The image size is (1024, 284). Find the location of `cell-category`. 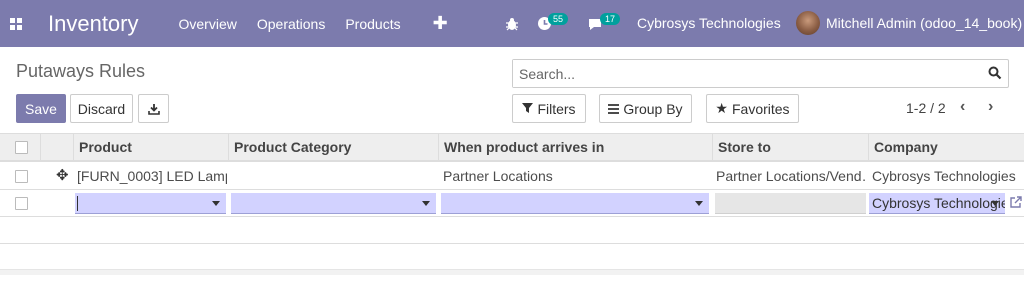

cell-category is located at coordinates (333, 176).